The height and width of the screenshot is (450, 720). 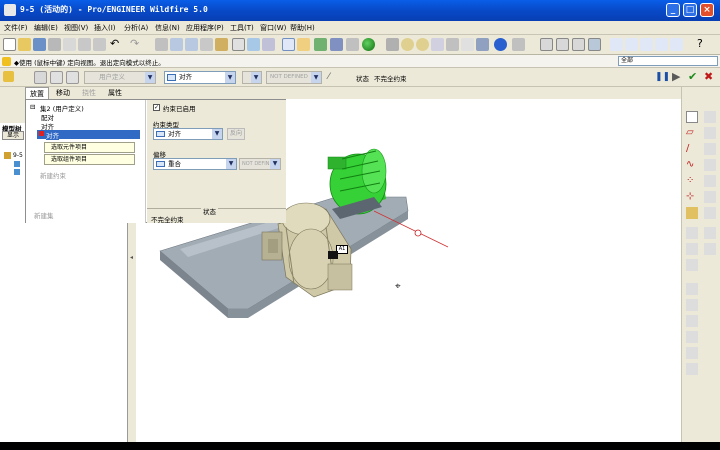 What do you see at coordinates (273, 28) in the screenshot?
I see `menu-window: 窗口(W)` at bounding box center [273, 28].